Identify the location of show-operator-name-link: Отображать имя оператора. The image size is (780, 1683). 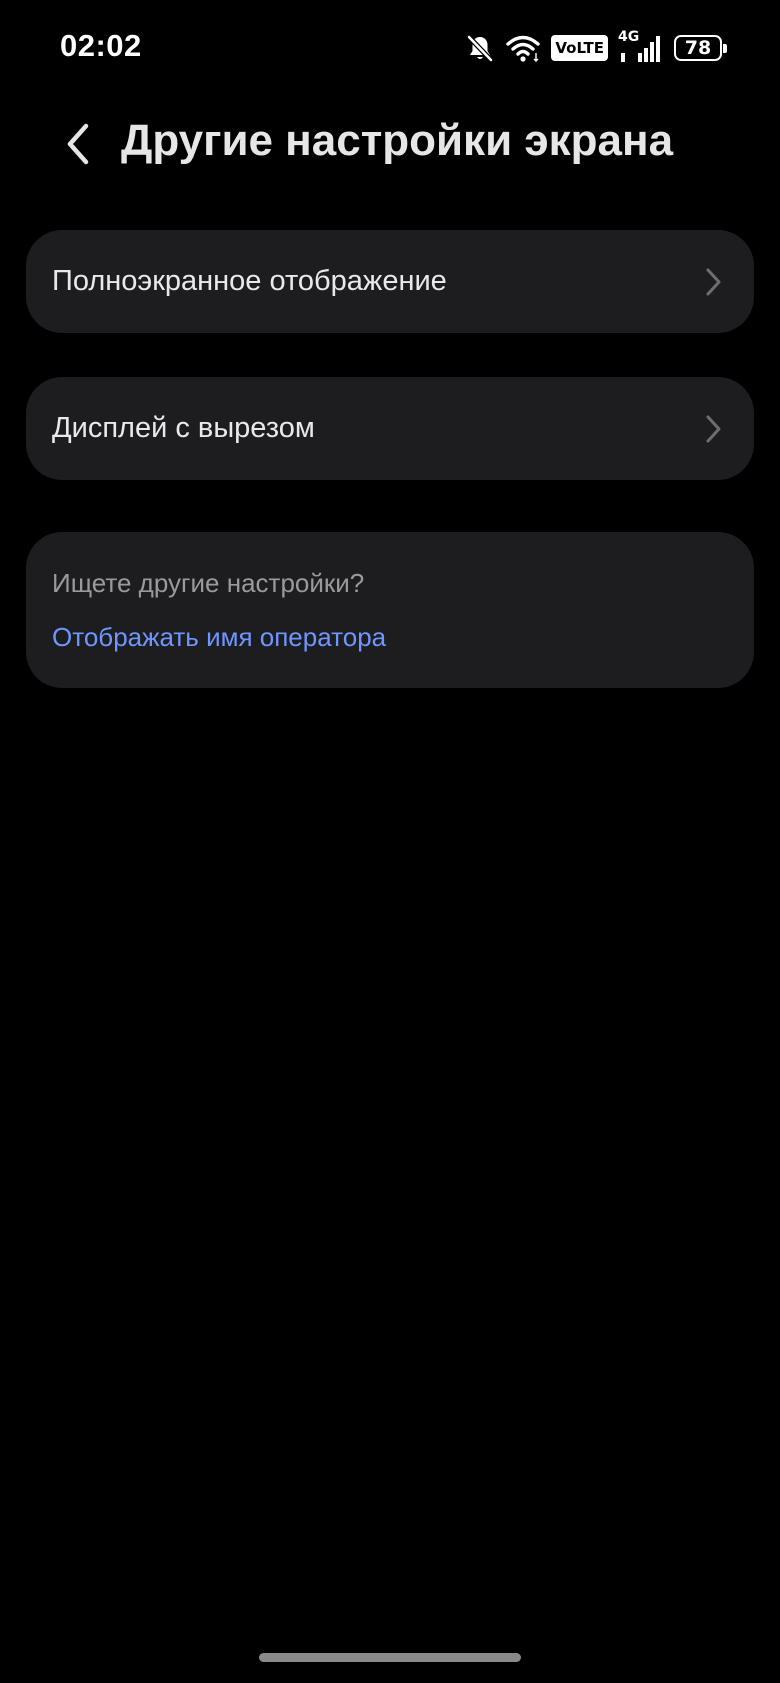
(219, 637).